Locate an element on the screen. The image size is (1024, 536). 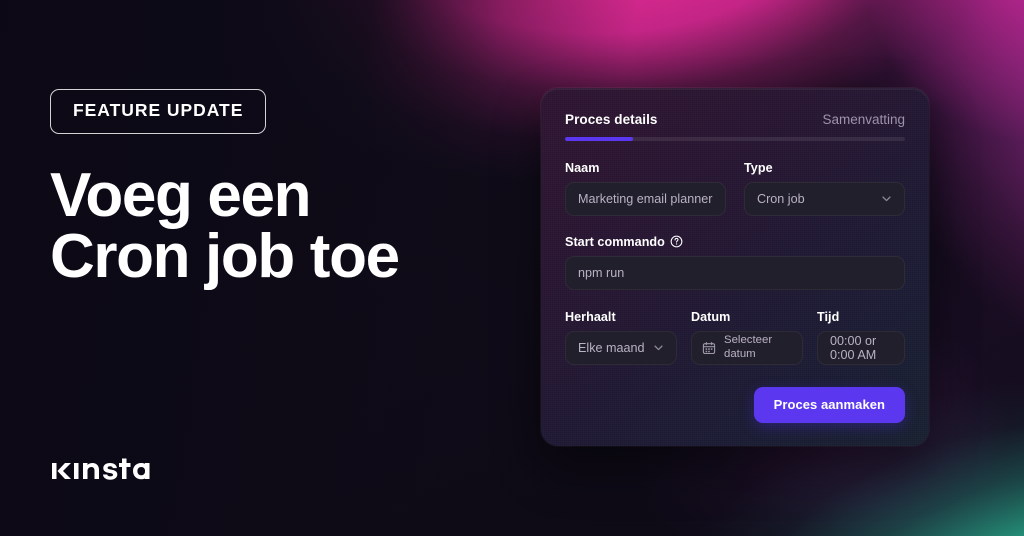
datum-picker: Selecteer datum is located at coordinates (747, 347).